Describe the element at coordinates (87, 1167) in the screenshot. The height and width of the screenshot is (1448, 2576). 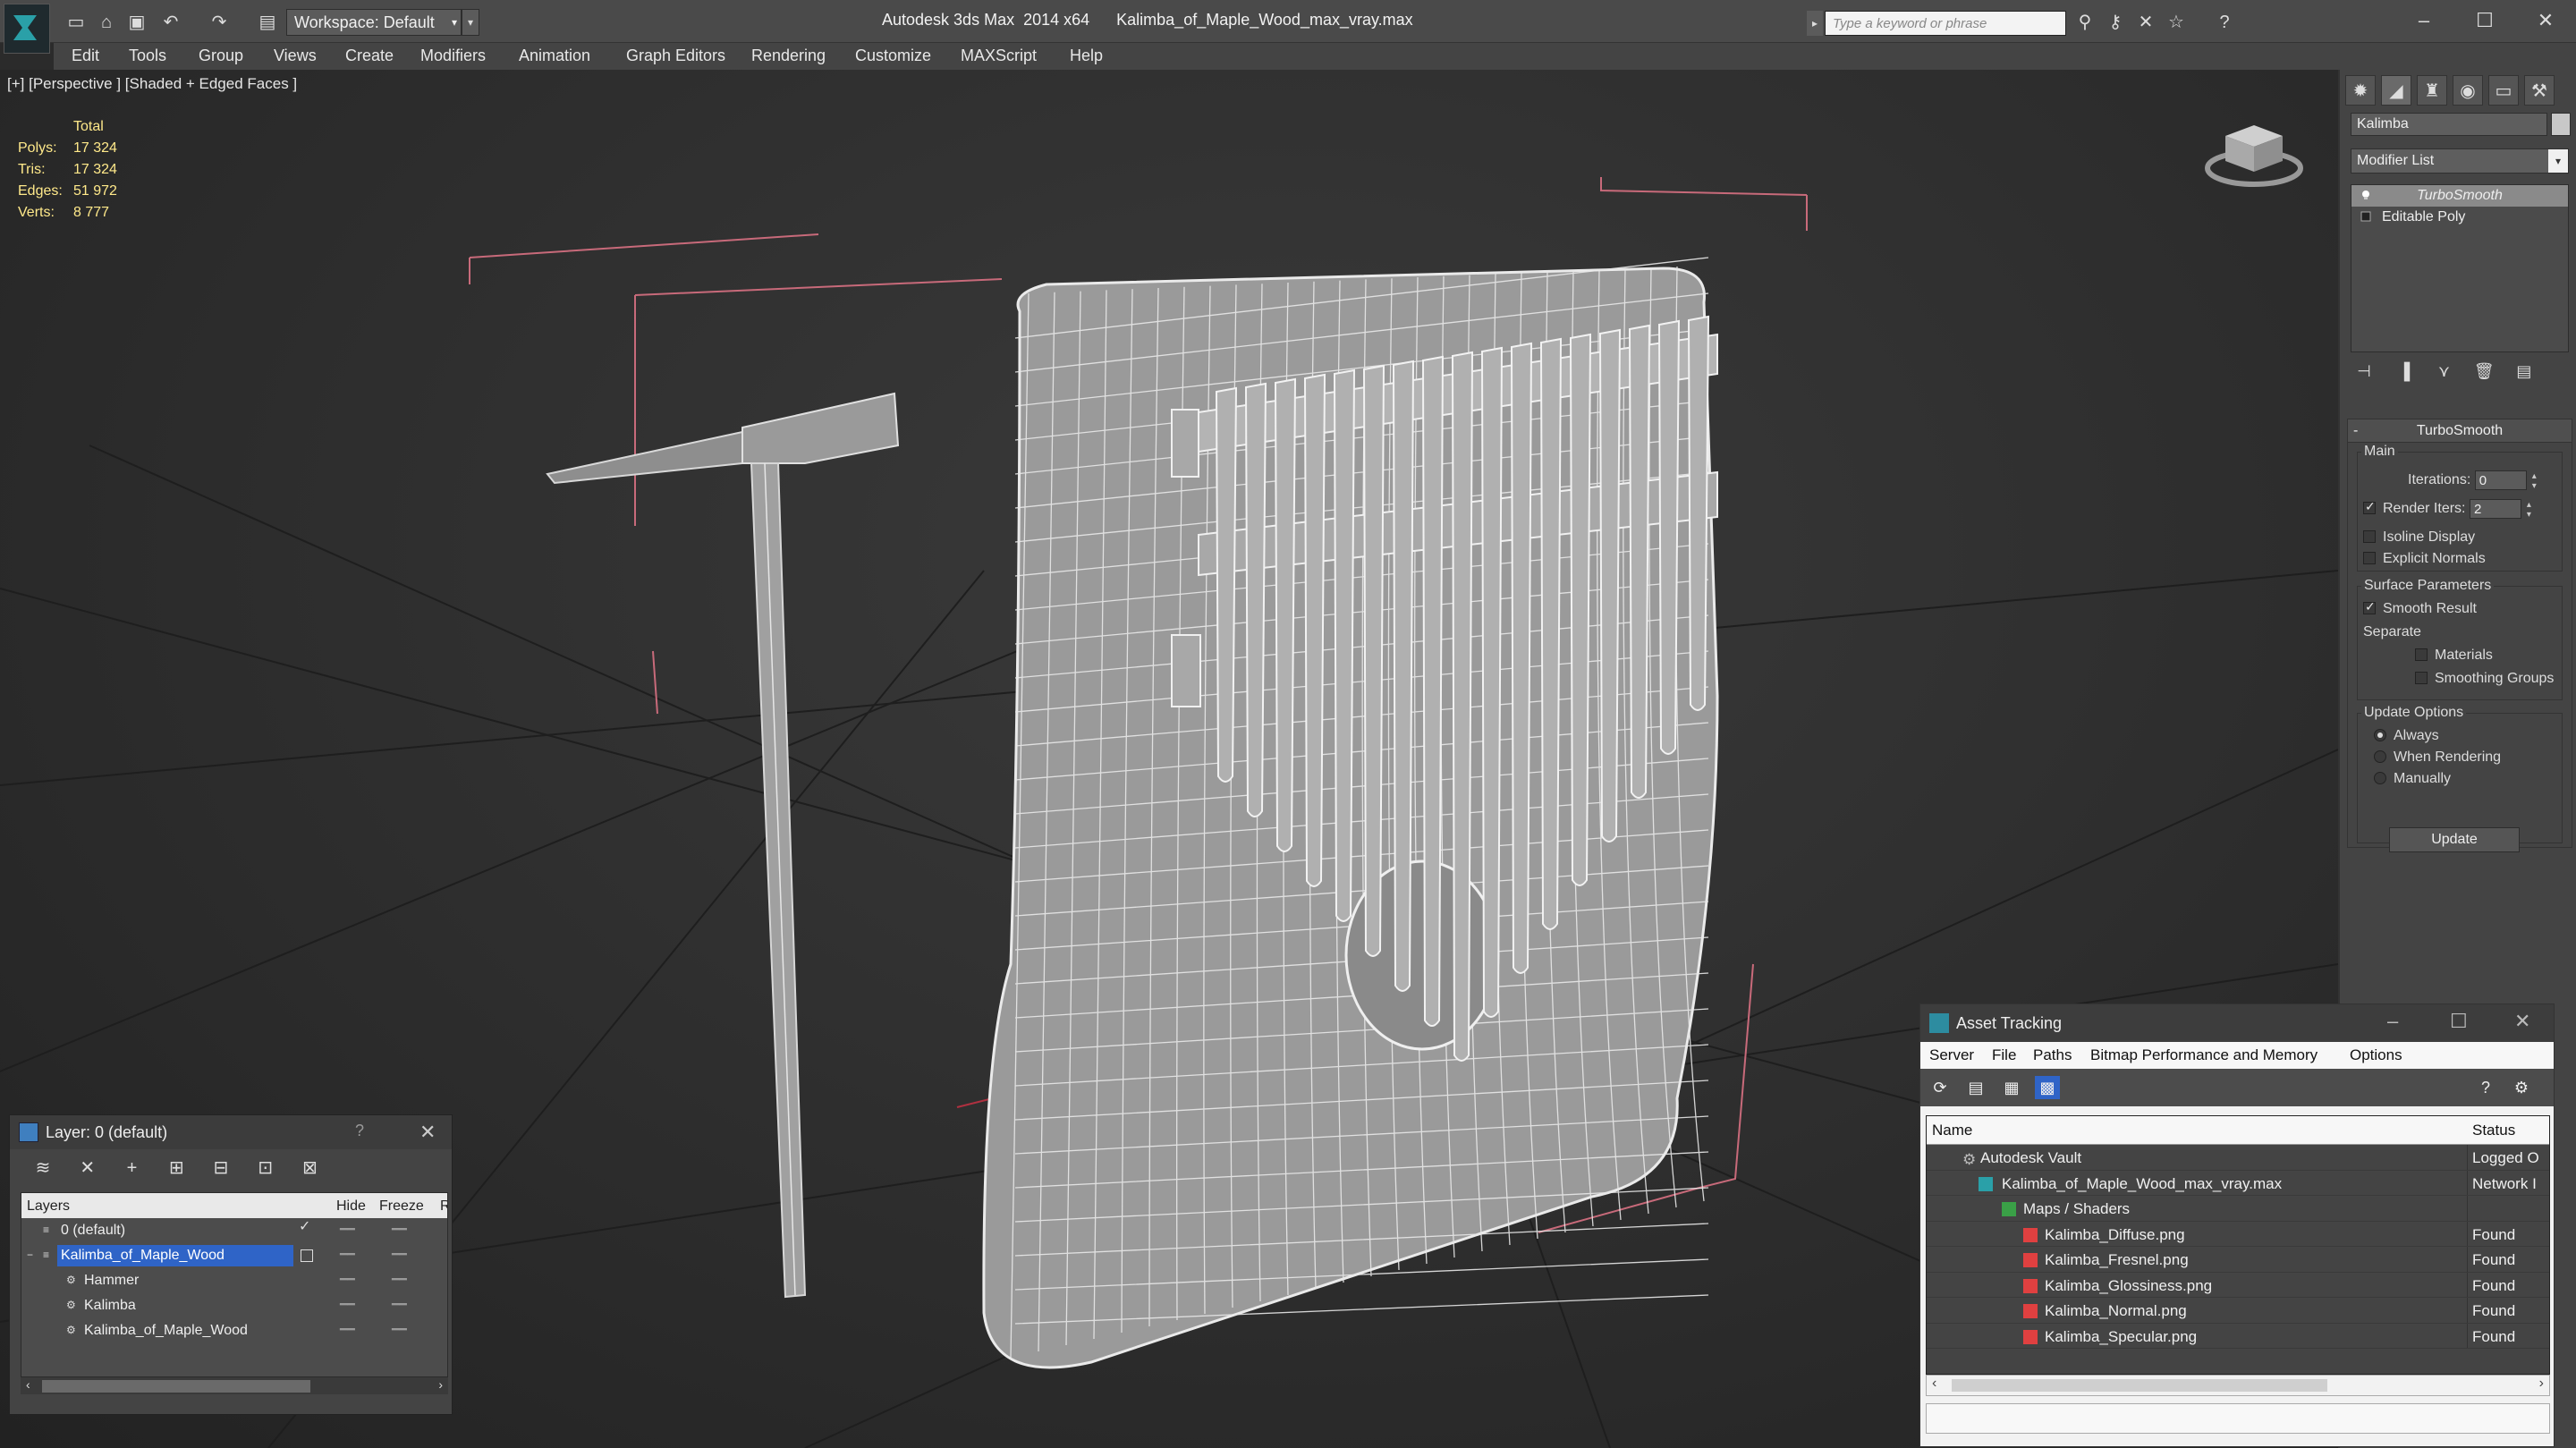
I see `delete-layer-icon: ✕` at that location.